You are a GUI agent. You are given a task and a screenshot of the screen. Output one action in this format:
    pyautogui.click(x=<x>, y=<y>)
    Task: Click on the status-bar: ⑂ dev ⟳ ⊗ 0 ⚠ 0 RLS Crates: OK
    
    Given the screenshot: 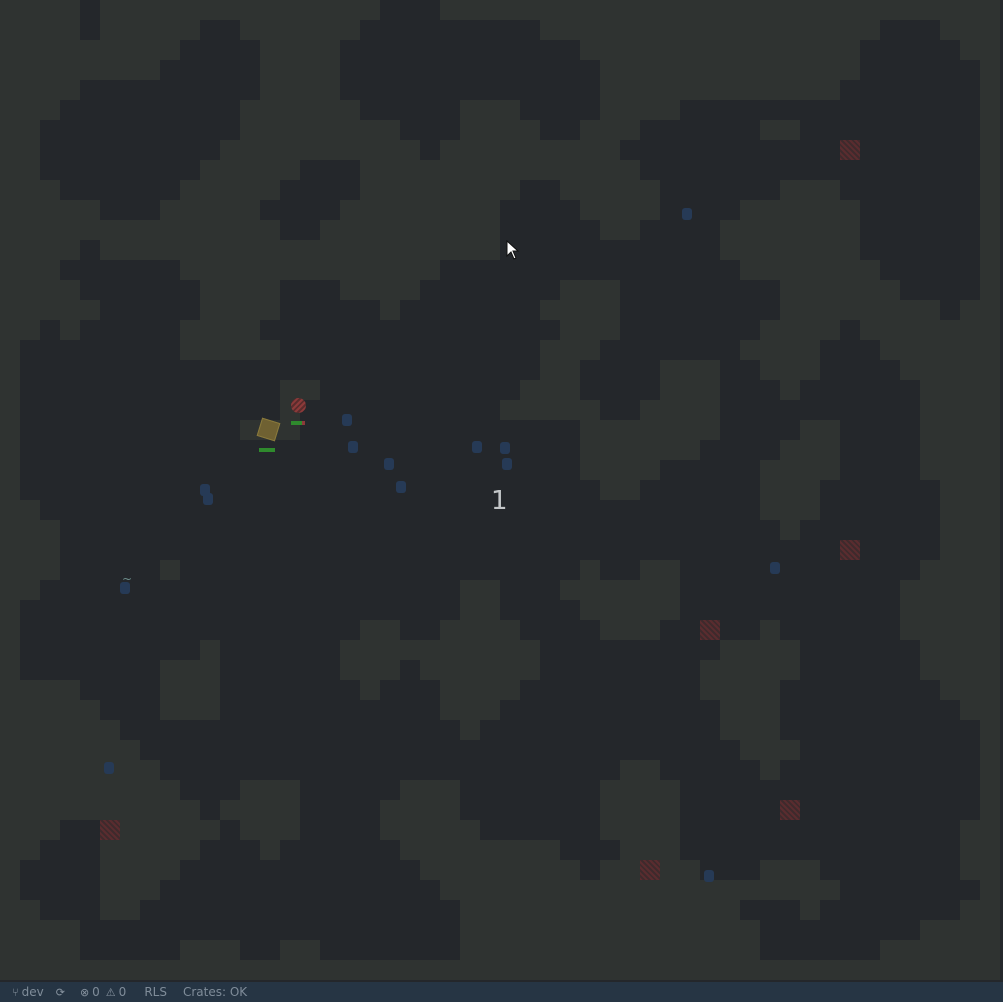 What is the action you would take?
    pyautogui.click(x=501, y=992)
    